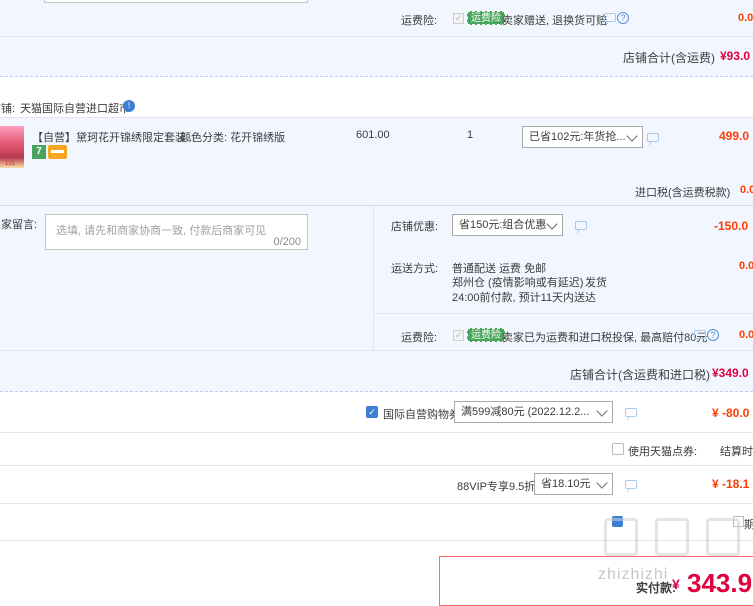 The height and width of the screenshot is (606, 753). What do you see at coordinates (57, 152) in the screenshot?
I see `card-payment-icon` at bounding box center [57, 152].